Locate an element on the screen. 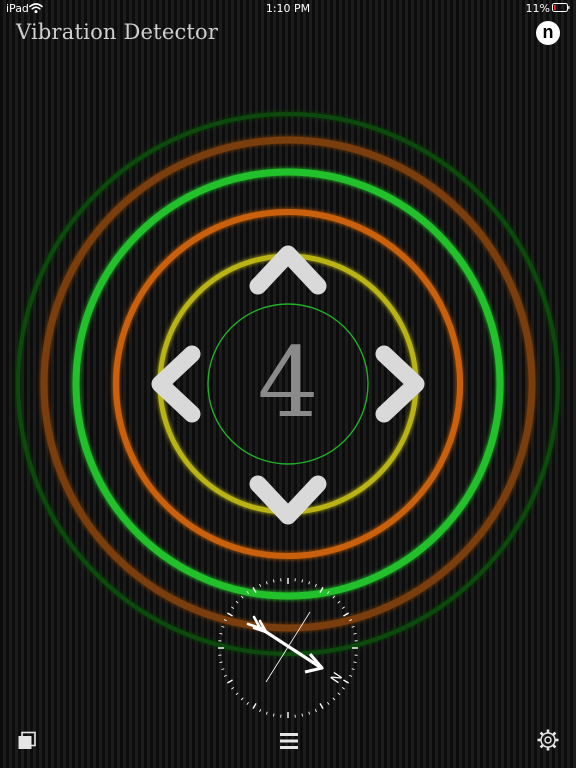 The image size is (576, 768). status-time: 1:10 PM is located at coordinates (288, 8).